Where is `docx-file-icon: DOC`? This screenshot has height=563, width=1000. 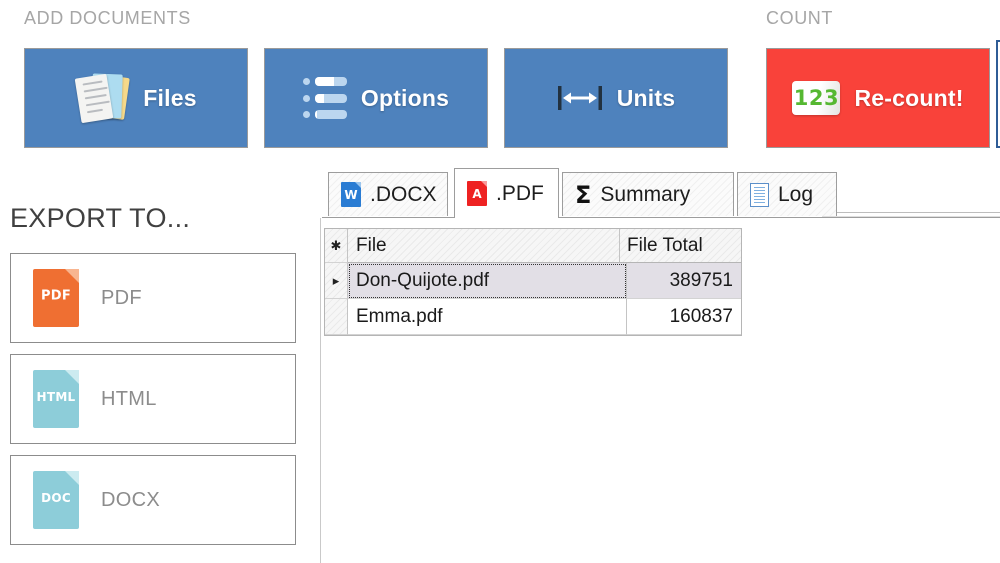 docx-file-icon: DOC is located at coordinates (56, 500).